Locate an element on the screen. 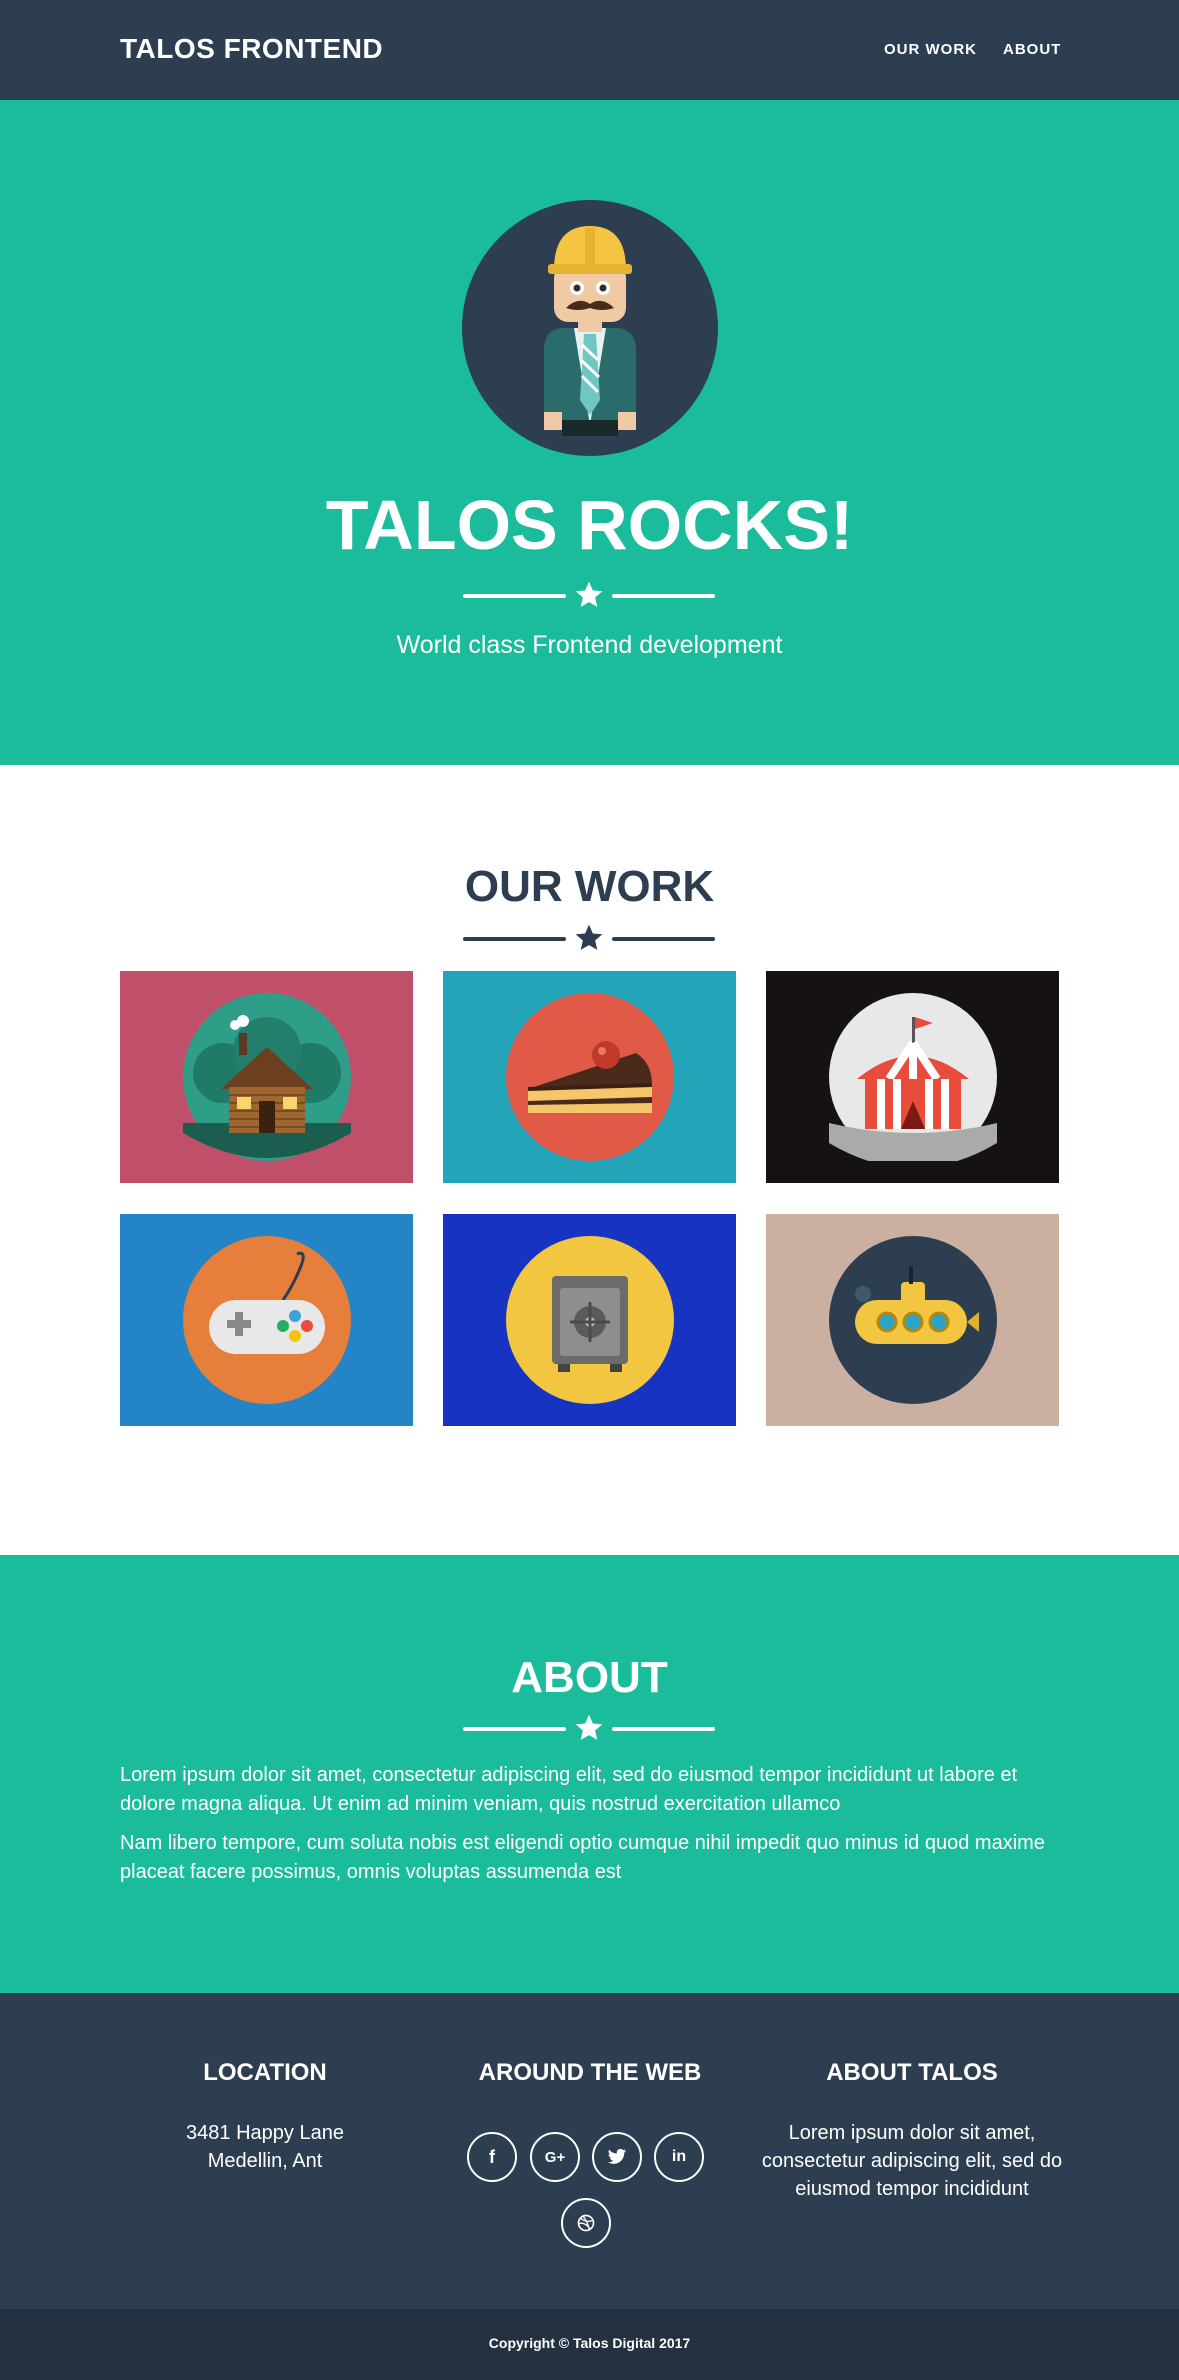 This screenshot has height=2380, width=1179. portfolio-item-cake is located at coordinates (589, 1077).